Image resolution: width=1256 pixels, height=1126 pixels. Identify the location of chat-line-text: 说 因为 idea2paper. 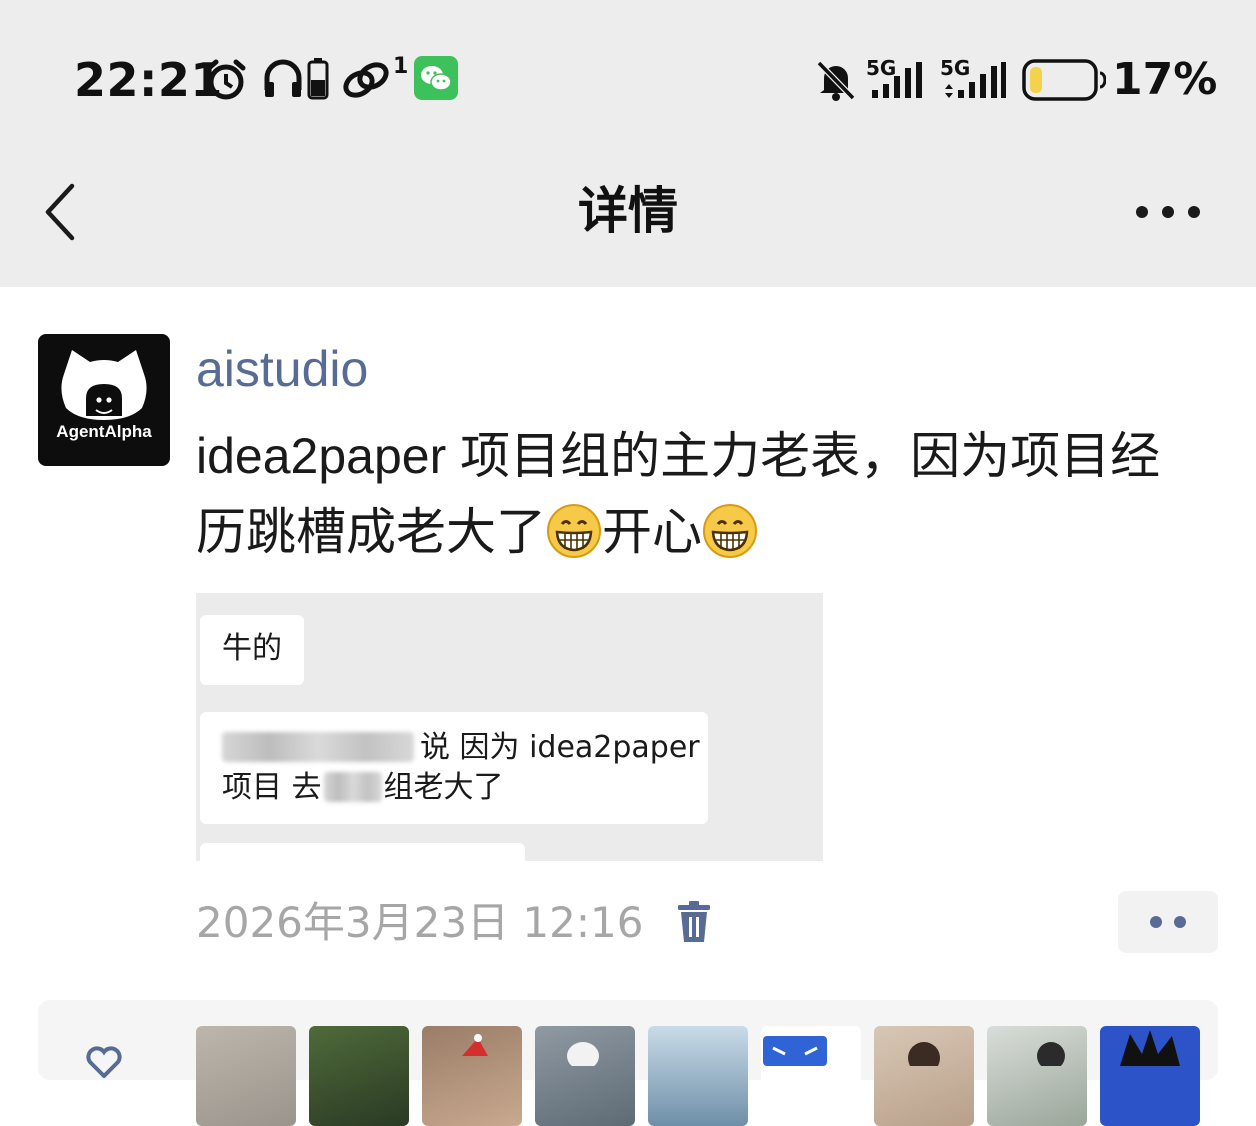
(560, 747).